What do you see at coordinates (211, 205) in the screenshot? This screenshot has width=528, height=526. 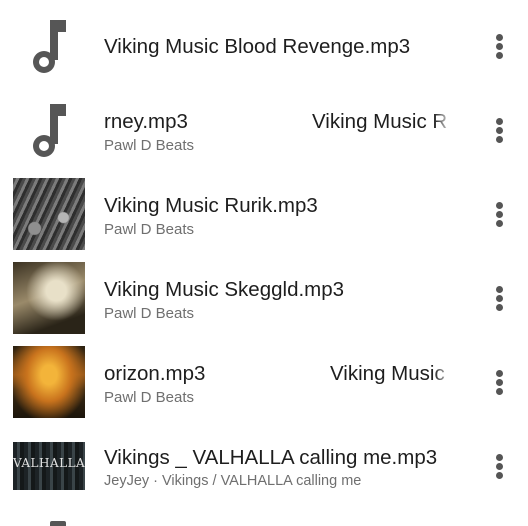 I see `track-title: Viking Music Rurik.mp3` at bounding box center [211, 205].